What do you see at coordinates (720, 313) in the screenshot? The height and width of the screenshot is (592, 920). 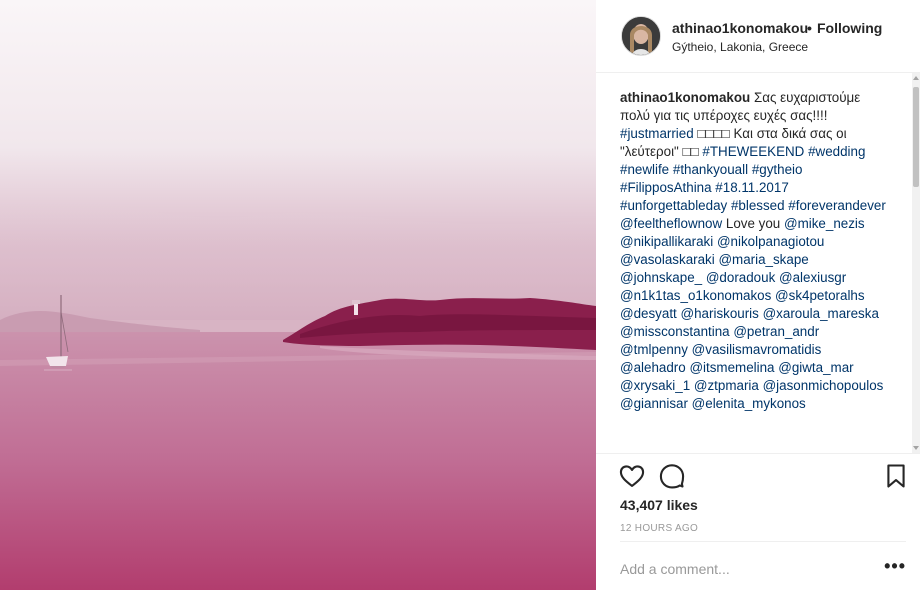 I see `mention: @hariskouris` at bounding box center [720, 313].